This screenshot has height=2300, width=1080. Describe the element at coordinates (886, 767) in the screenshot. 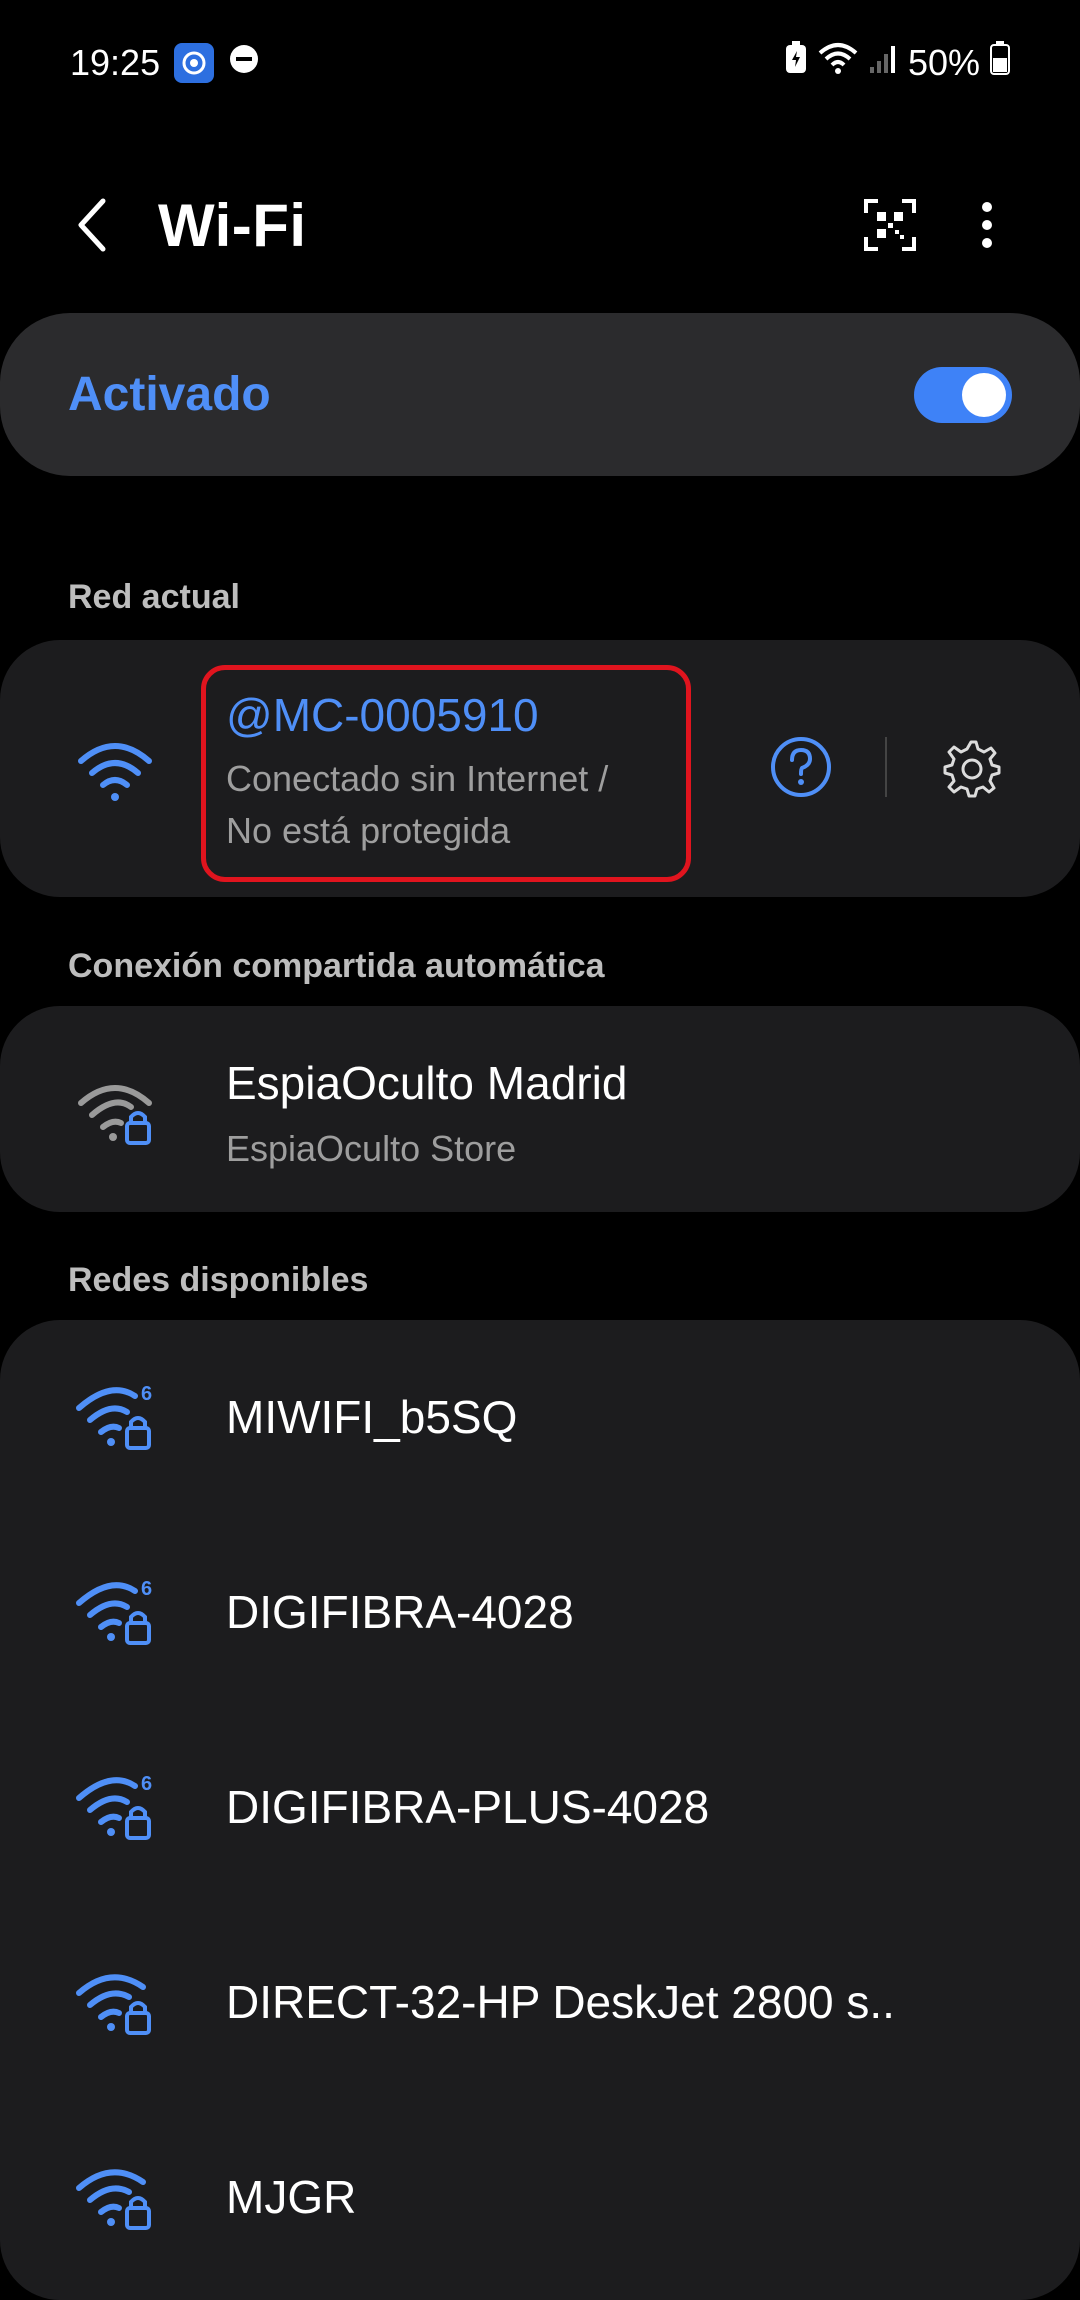

I see `vertical-divider` at that location.